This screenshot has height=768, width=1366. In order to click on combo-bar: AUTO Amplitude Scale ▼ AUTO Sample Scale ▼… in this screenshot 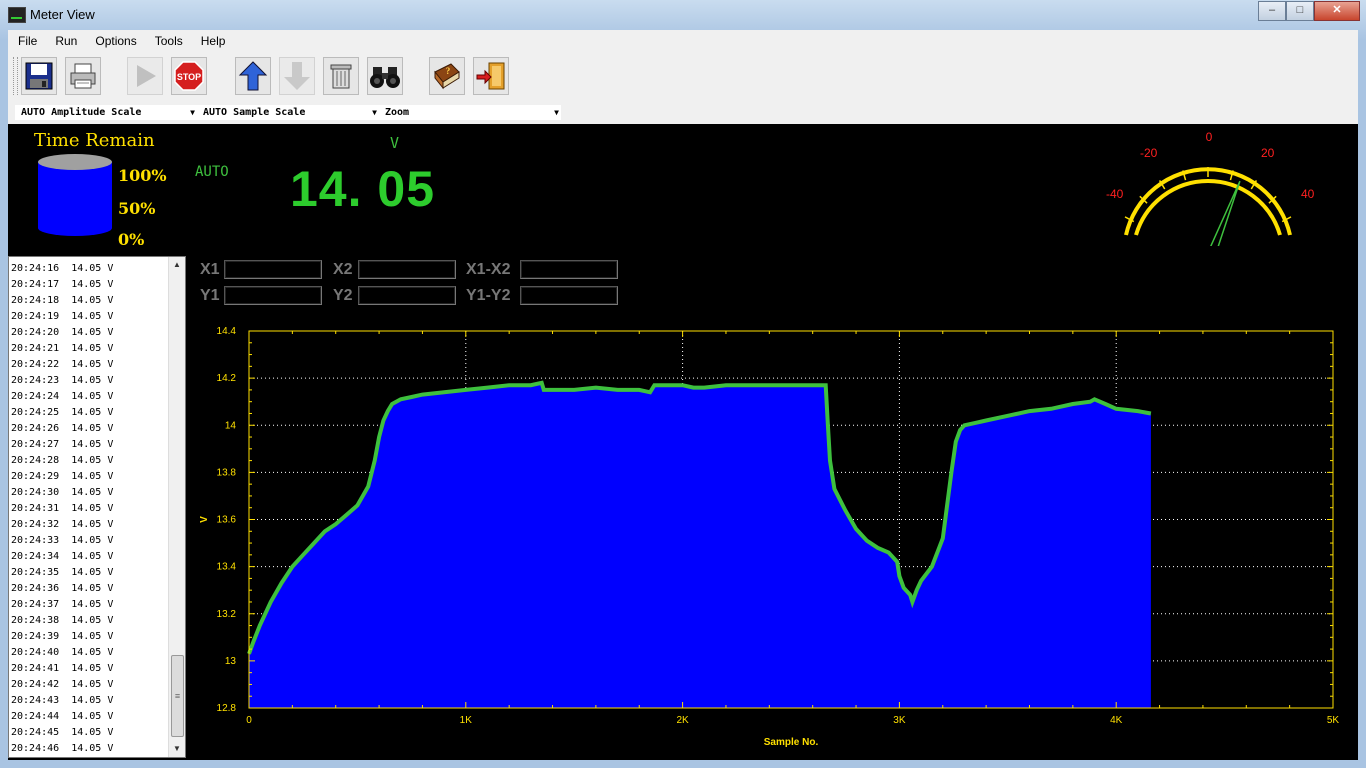, I will do `click(683, 112)`.